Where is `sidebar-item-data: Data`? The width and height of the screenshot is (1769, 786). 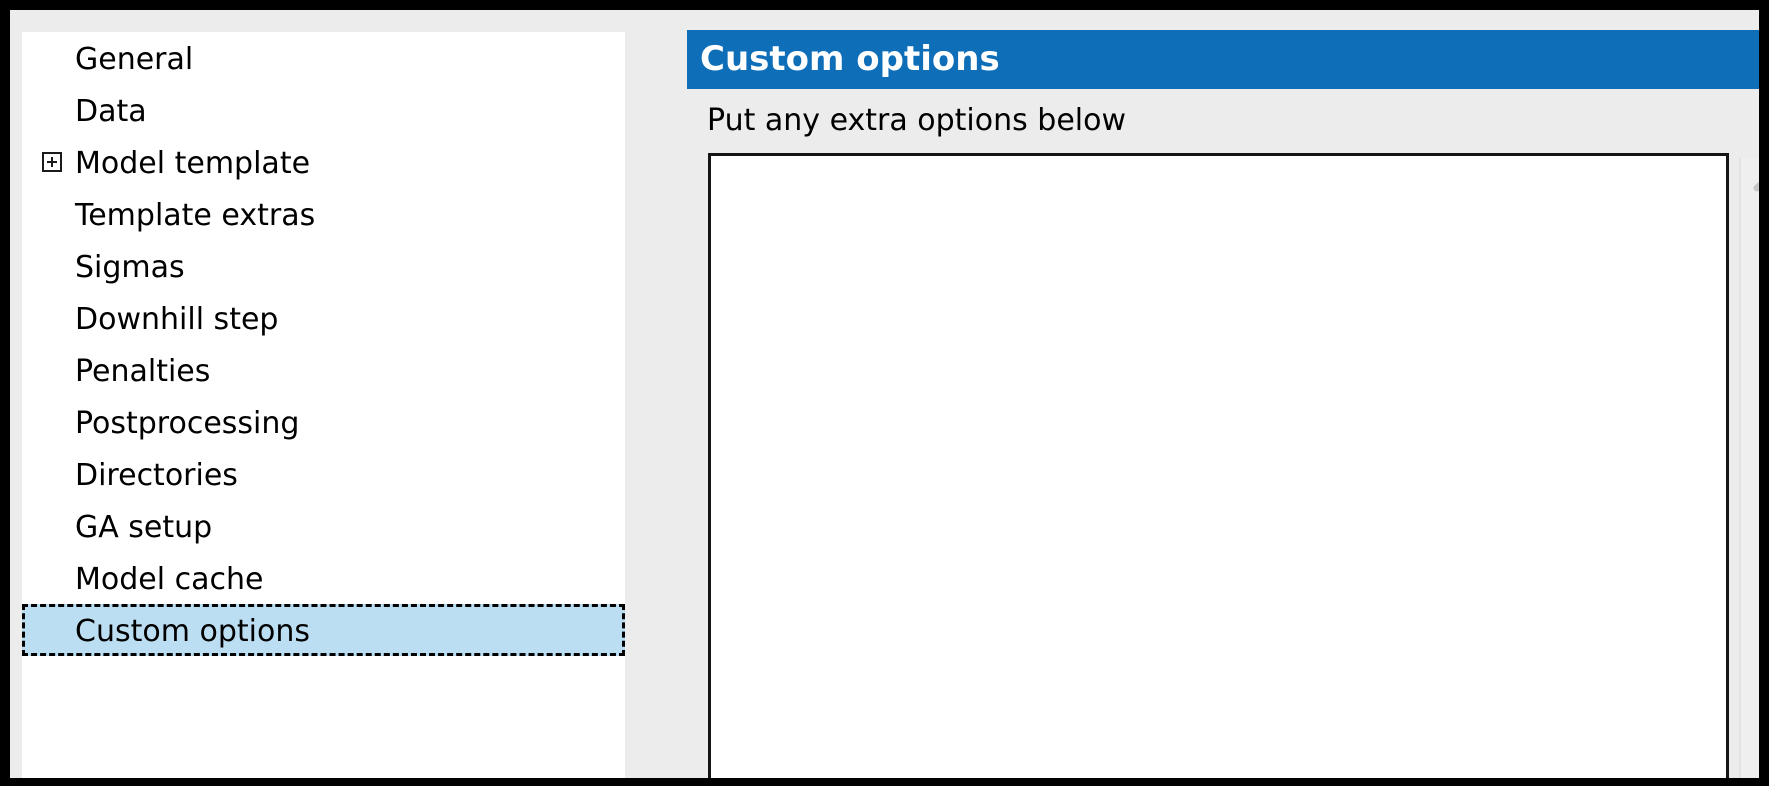
sidebar-item-data: Data is located at coordinates (323, 110).